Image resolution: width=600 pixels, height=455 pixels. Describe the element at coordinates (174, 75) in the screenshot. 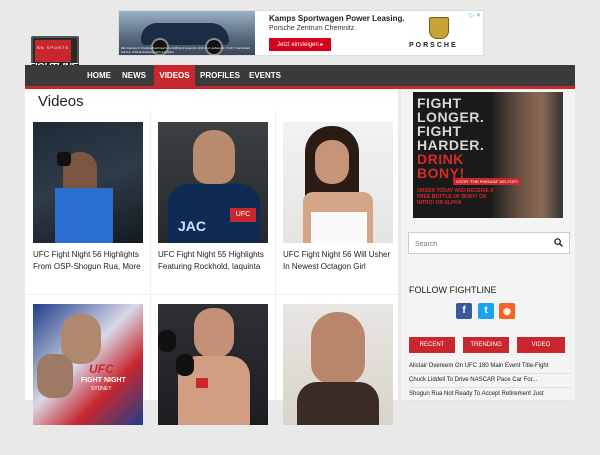

I see `nav-videos: VIDEOS` at that location.